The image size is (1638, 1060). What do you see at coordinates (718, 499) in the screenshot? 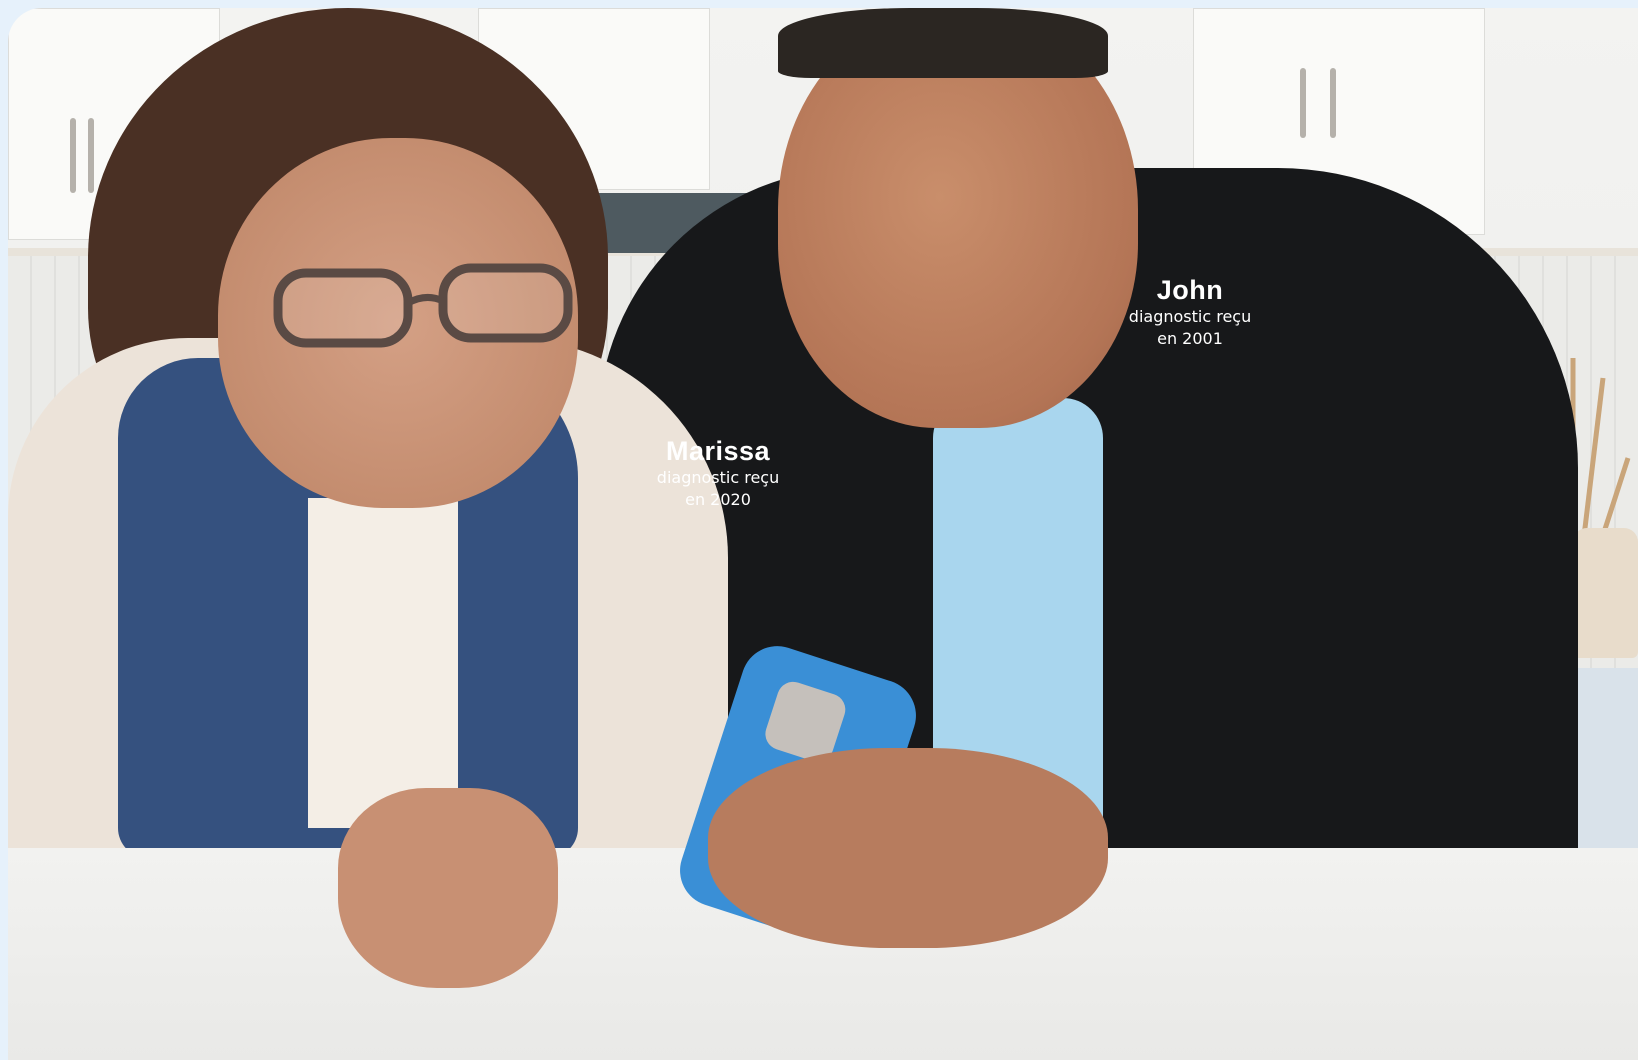
I see `diagnosis-year: en 2020` at bounding box center [718, 499].